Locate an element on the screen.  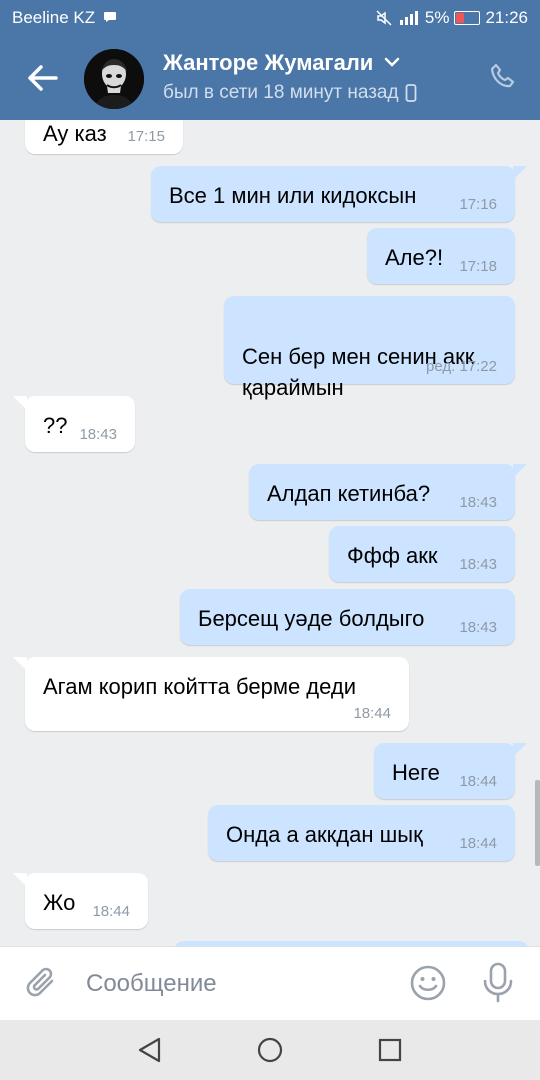
message-bubble: ?? 18:43 is located at coordinates (74, 424).